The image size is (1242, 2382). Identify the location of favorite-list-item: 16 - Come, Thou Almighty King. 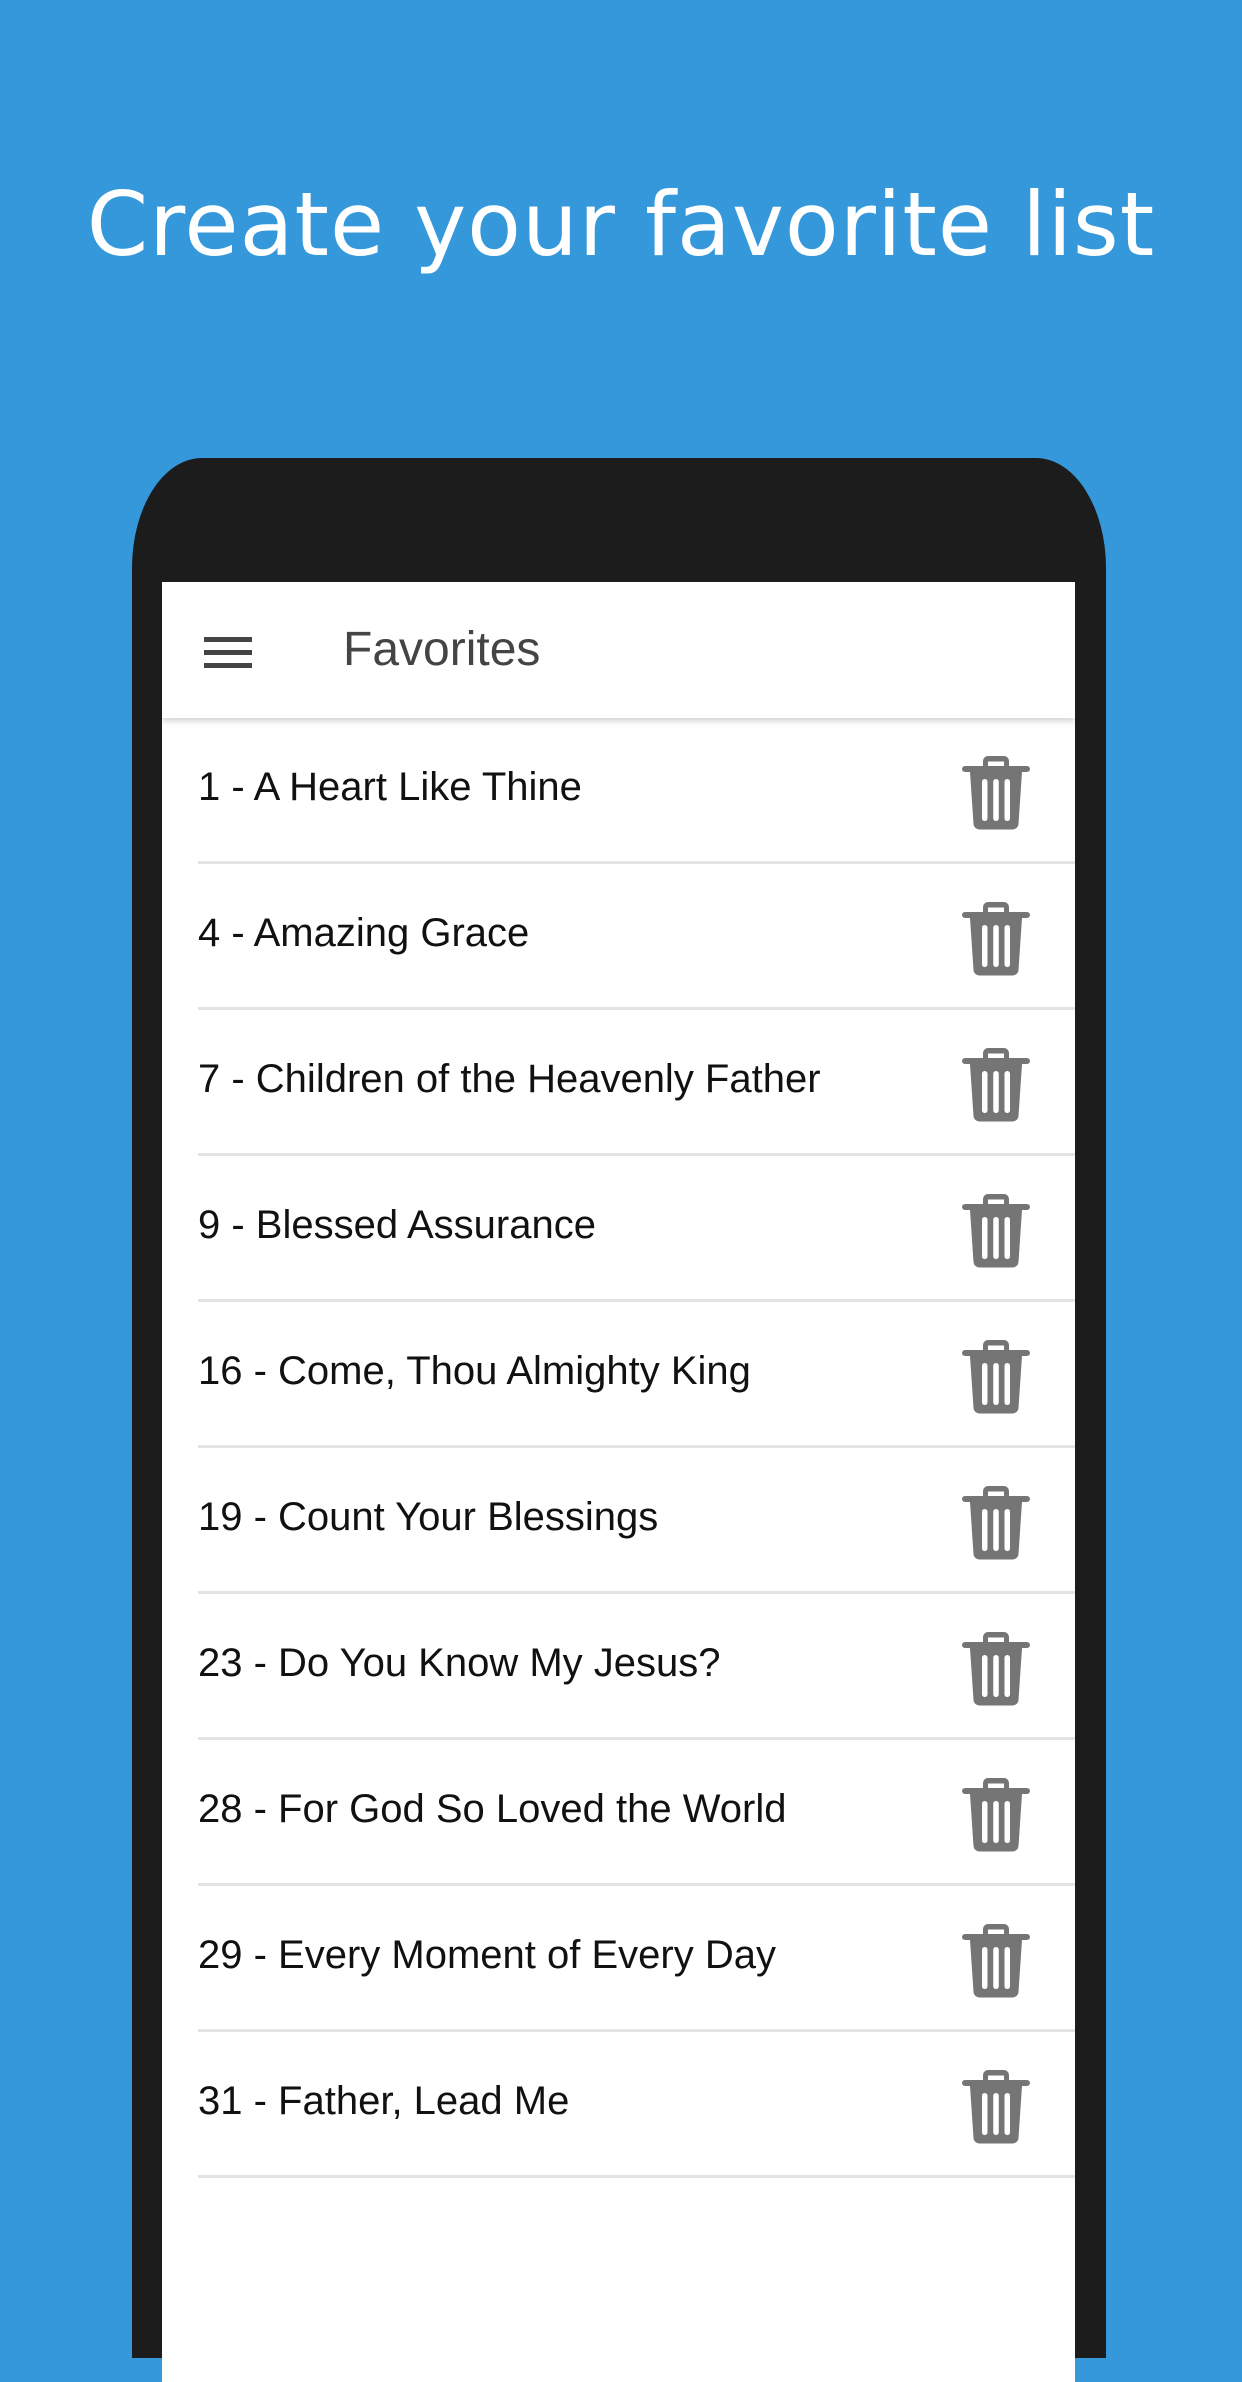
(618, 1375).